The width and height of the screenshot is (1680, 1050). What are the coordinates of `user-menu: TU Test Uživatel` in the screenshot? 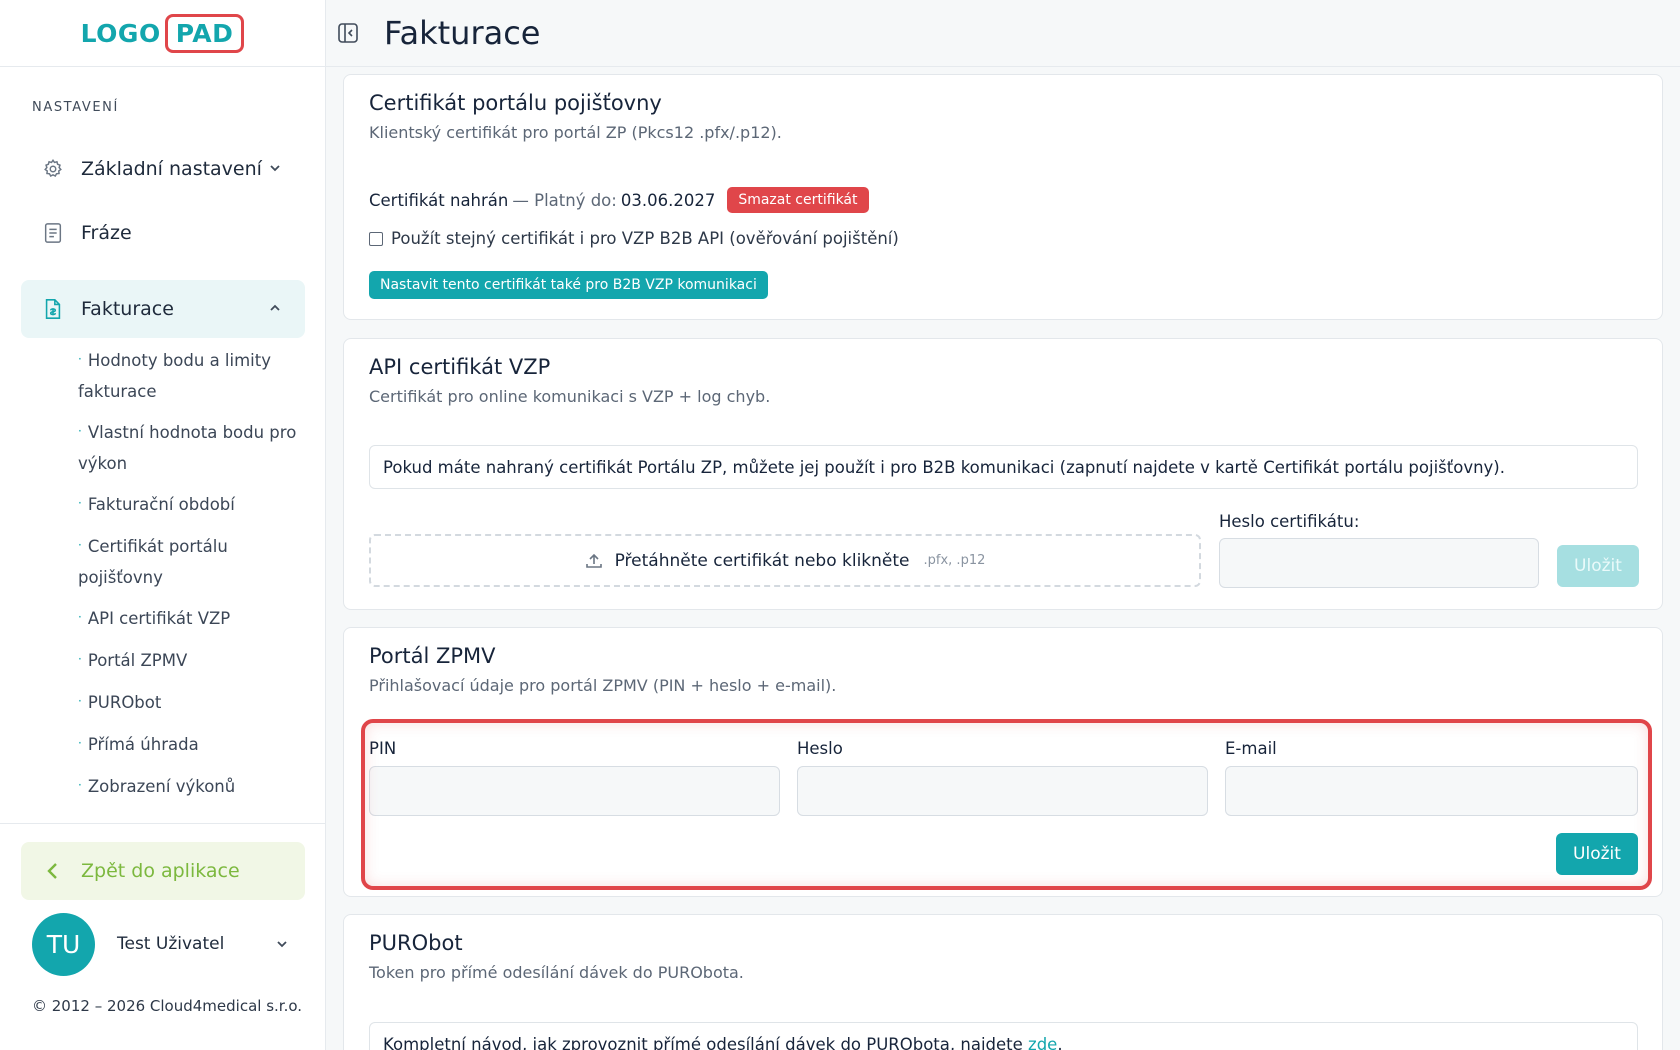 It's located at (161, 944).